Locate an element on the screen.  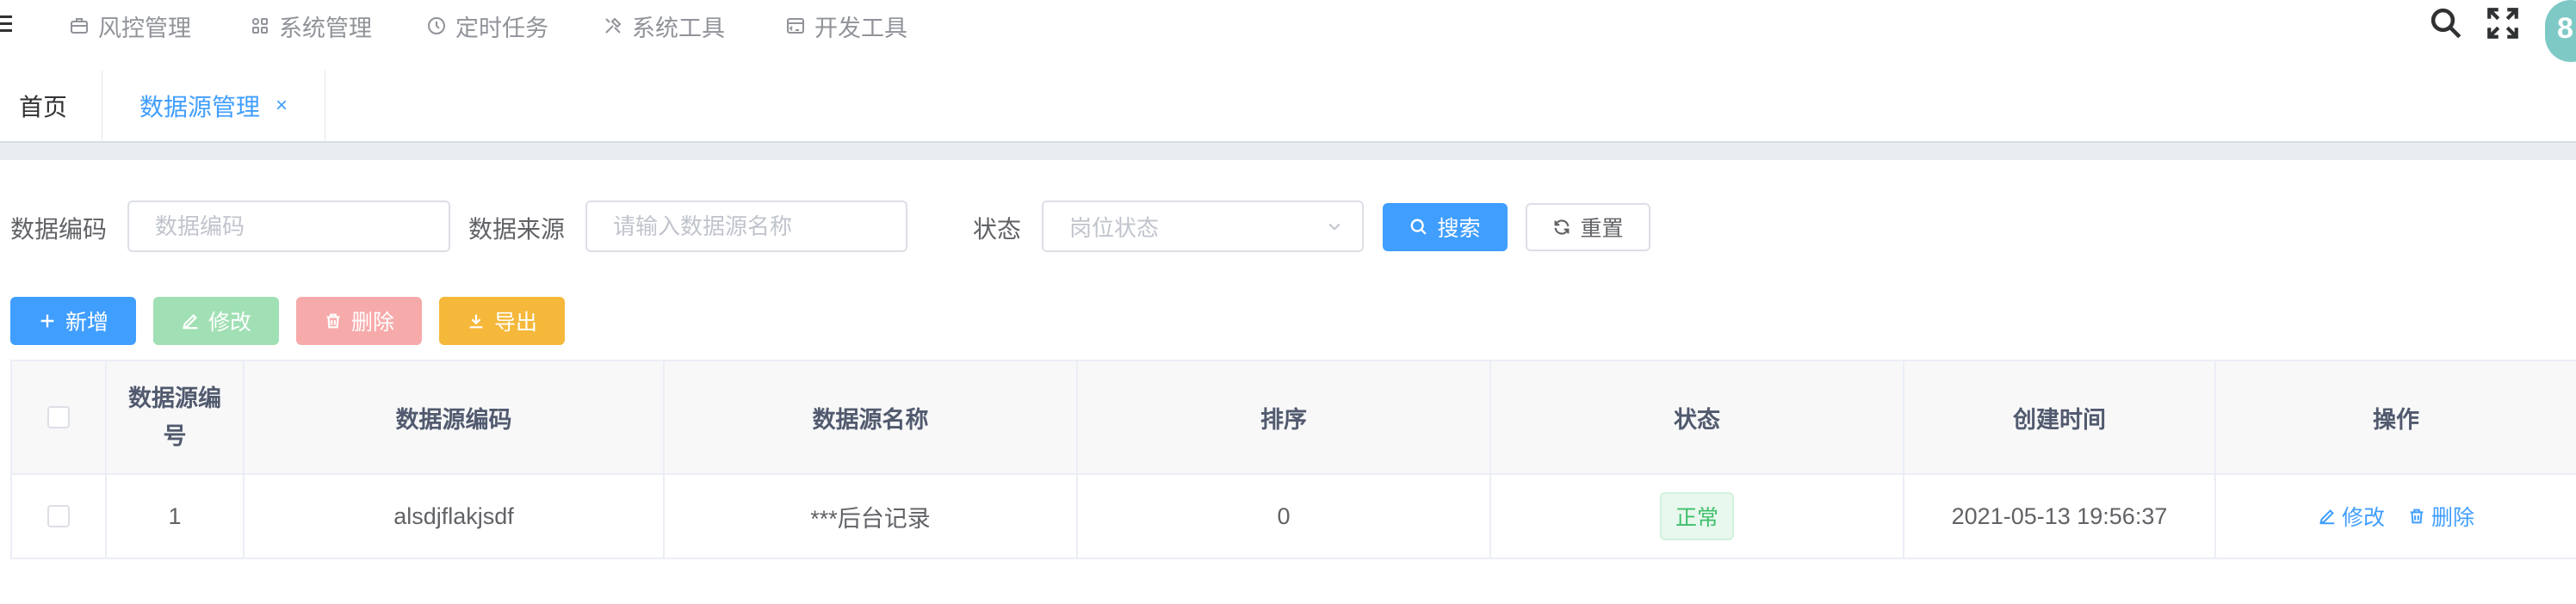
nav-item-system-tools: 系统工具 is located at coordinates (664, 26).